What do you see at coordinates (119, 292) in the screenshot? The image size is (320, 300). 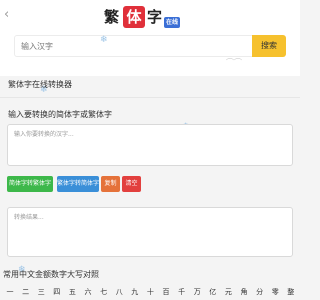 I see `numeral-cell: 八` at bounding box center [119, 292].